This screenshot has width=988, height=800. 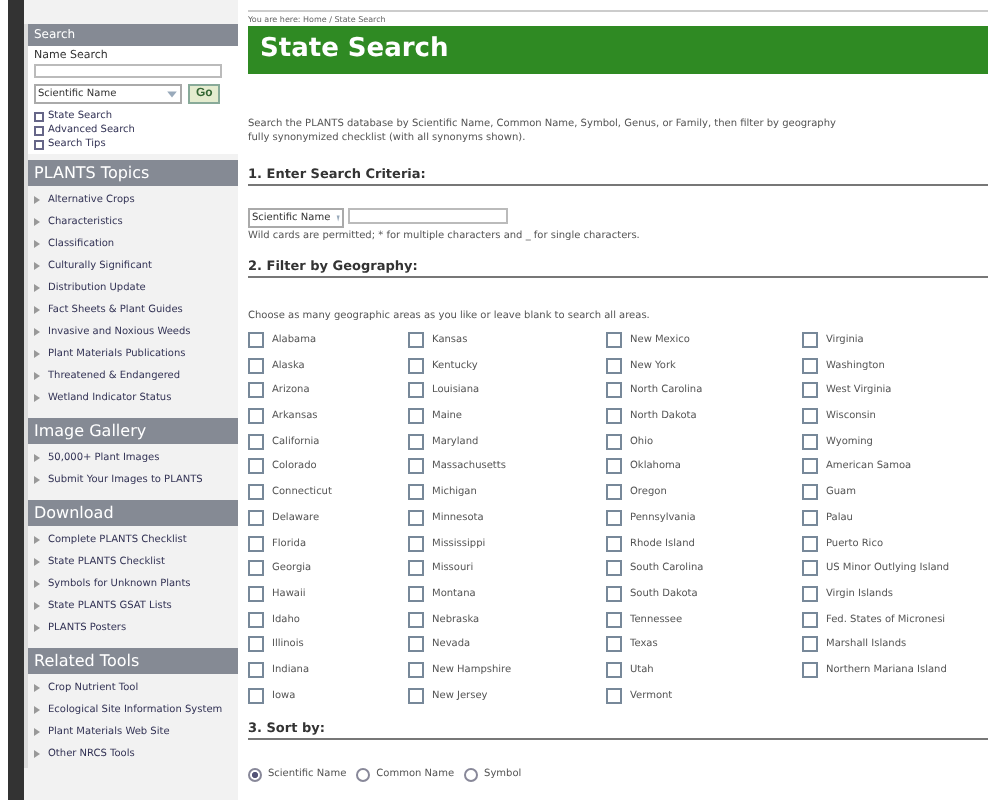 What do you see at coordinates (618, 50) in the screenshot?
I see `page-title: State Search` at bounding box center [618, 50].